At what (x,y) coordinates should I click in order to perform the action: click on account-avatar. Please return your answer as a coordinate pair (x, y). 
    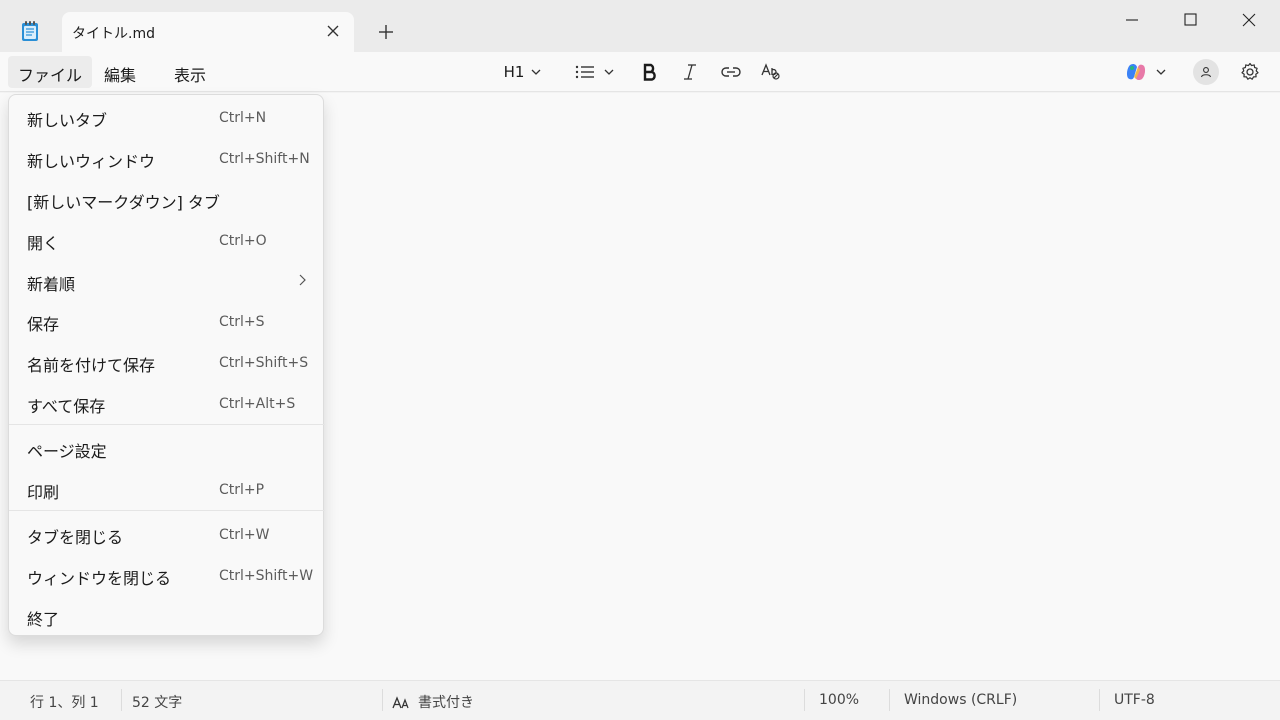
    Looking at the image, I should click on (1206, 72).